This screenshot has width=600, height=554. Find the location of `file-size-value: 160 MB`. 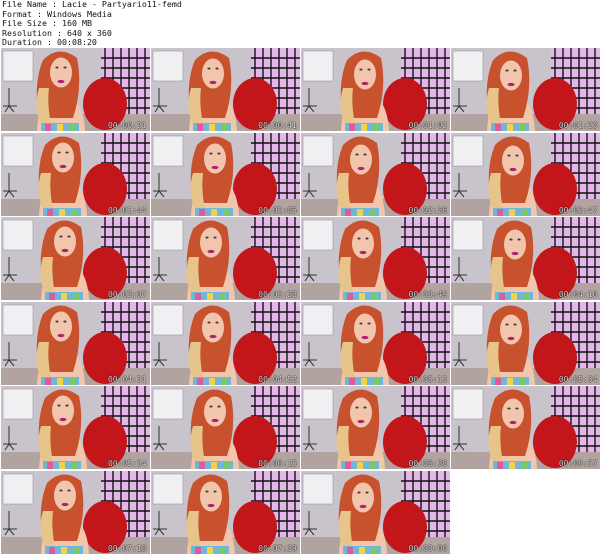

file-size-value: 160 MB is located at coordinates (76, 23).